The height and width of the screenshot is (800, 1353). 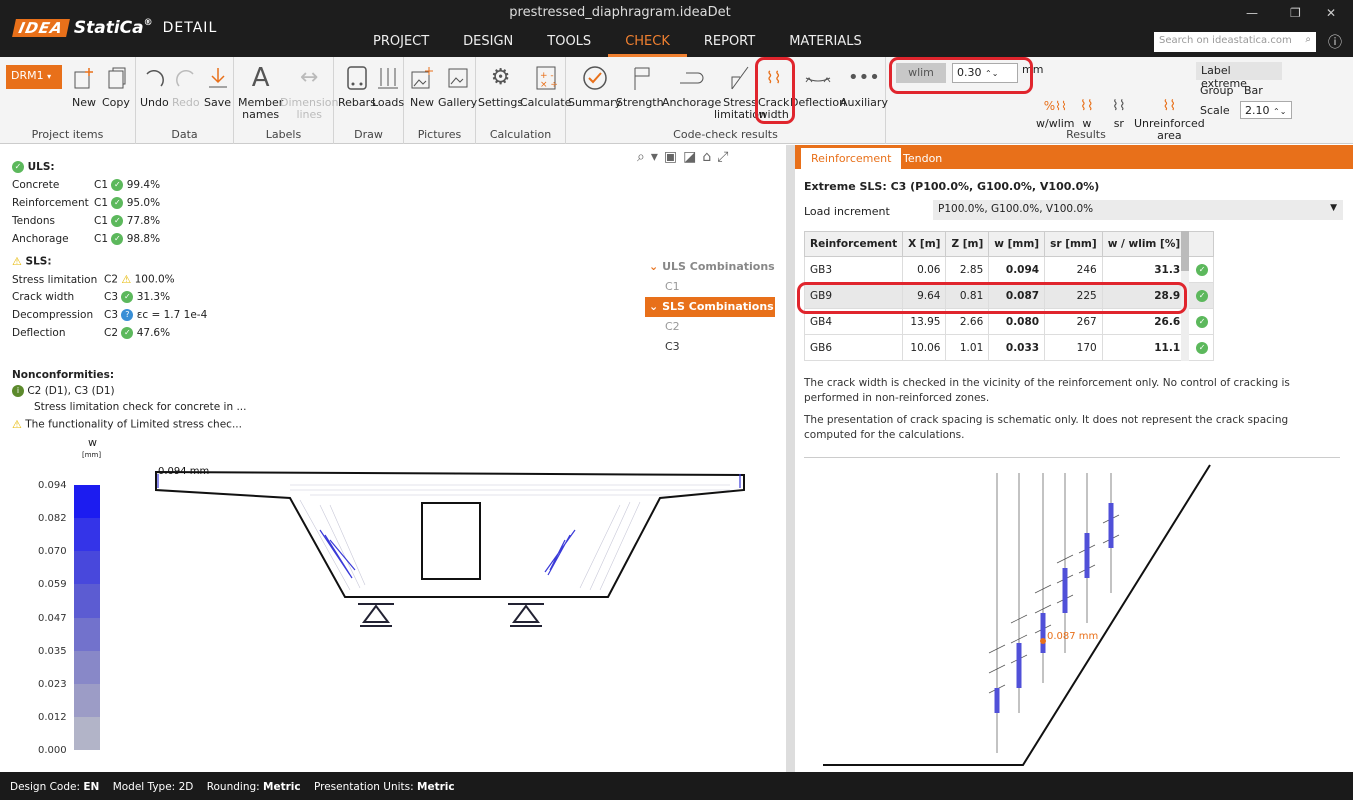 What do you see at coordinates (594, 85) in the screenshot?
I see `summary-button: Summary` at bounding box center [594, 85].